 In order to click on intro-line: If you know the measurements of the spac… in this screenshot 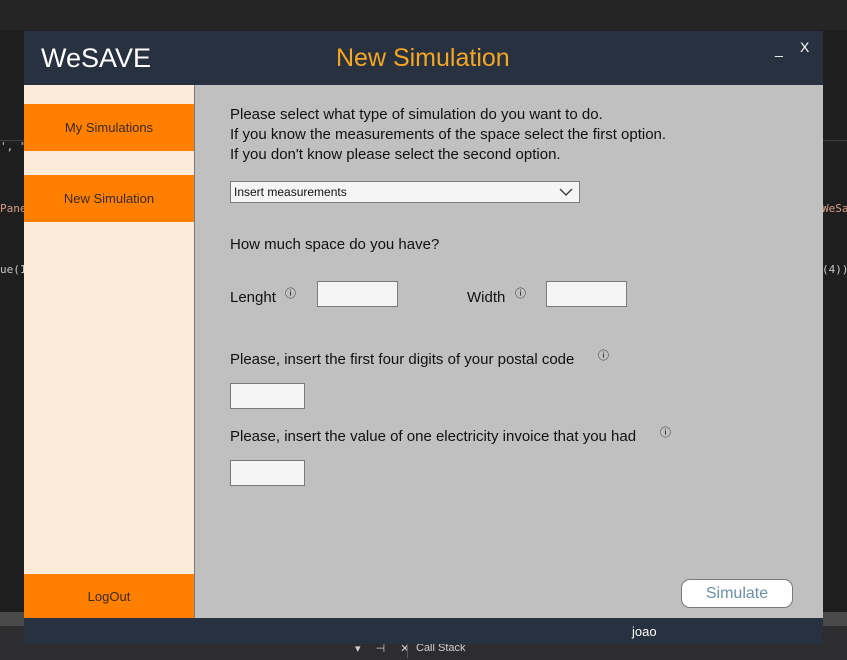, I will do `click(448, 134)`.